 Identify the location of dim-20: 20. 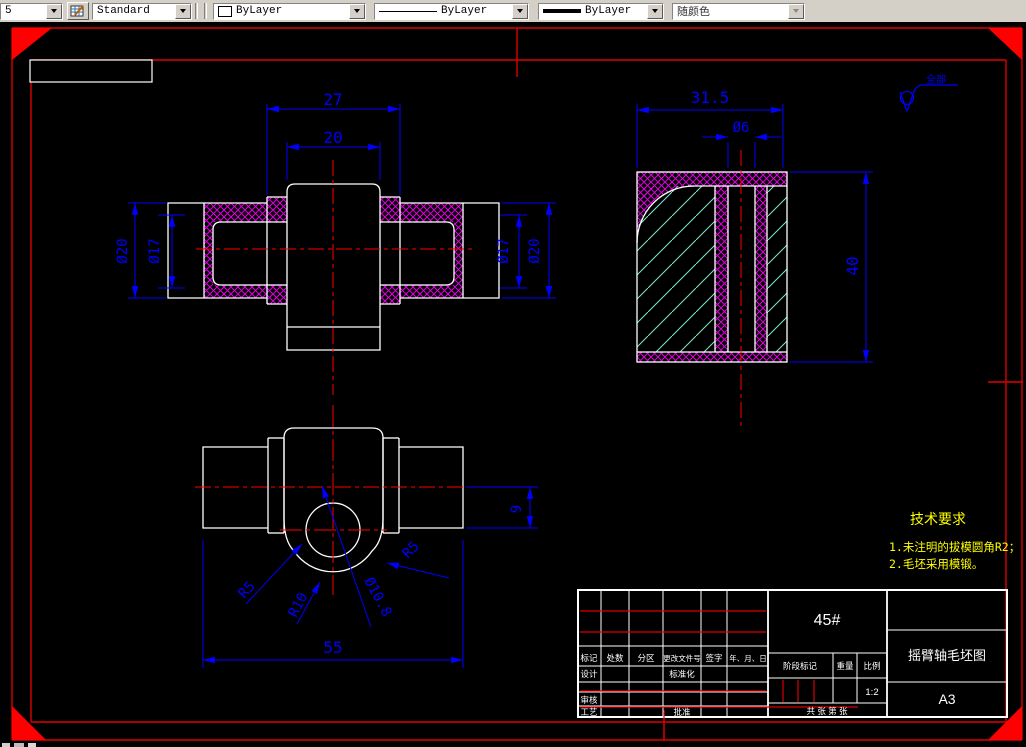
(332, 137).